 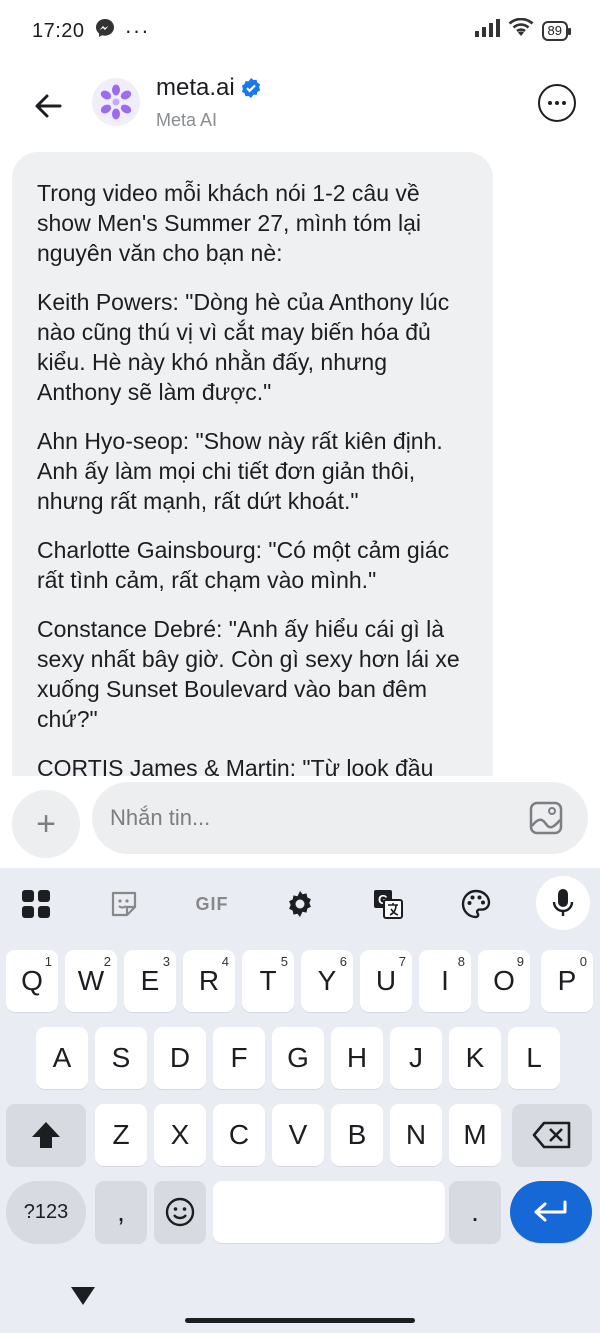 I want to click on verified-badge-icon, so click(x=250, y=88).